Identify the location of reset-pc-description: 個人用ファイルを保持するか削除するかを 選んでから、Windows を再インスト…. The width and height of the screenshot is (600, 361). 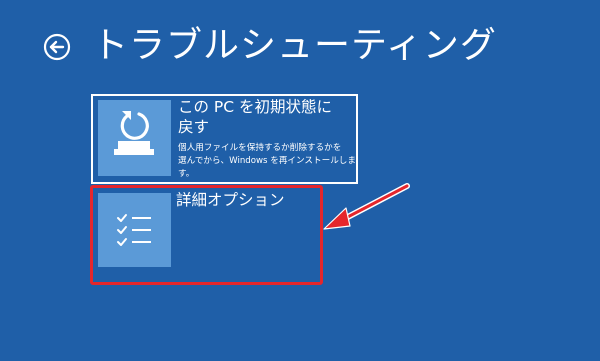
(267, 161).